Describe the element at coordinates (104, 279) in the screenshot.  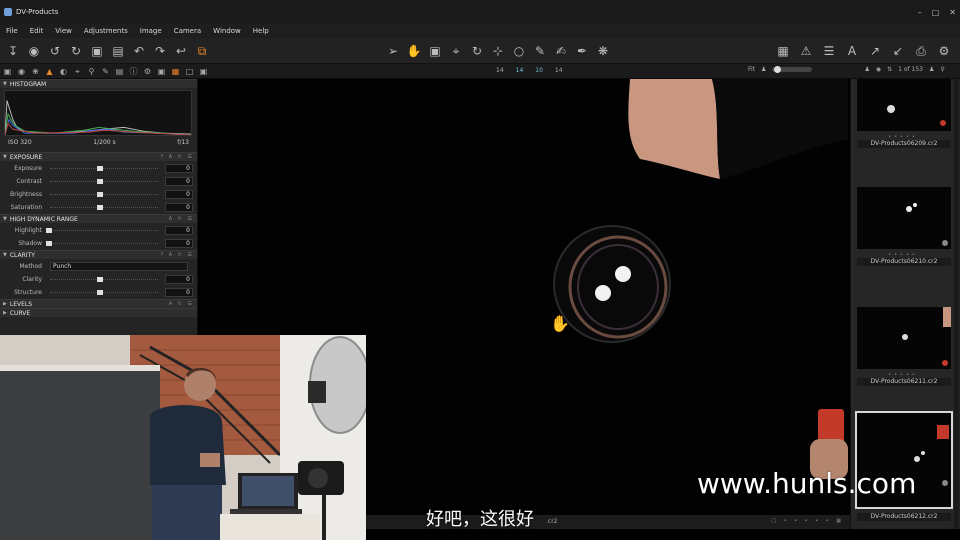
I see `clarity-slider` at that location.